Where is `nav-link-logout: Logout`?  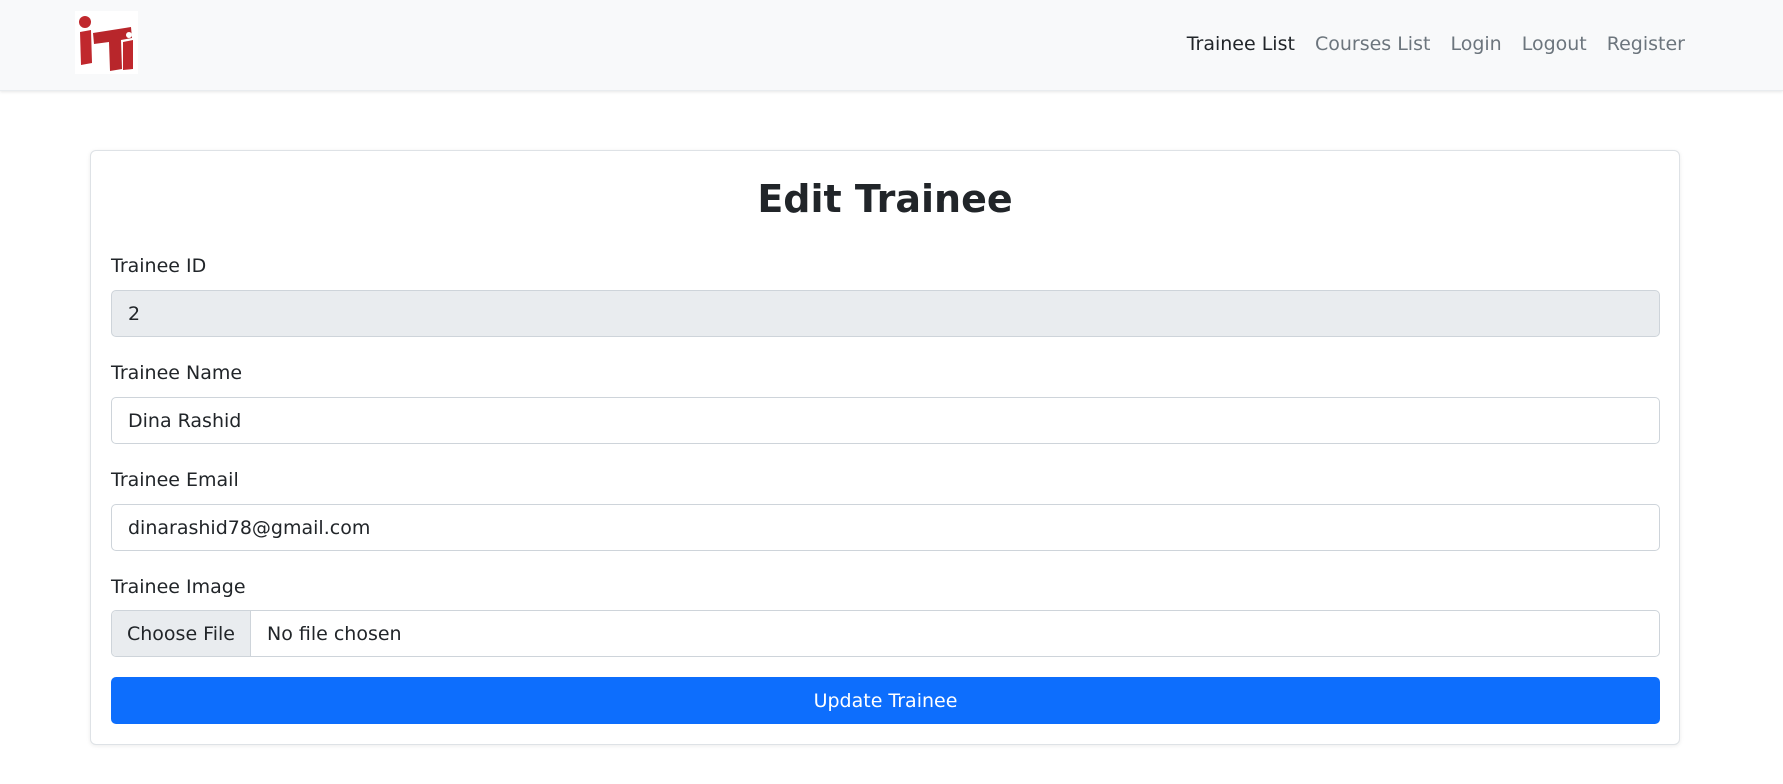
nav-link-logout: Logout is located at coordinates (1554, 44).